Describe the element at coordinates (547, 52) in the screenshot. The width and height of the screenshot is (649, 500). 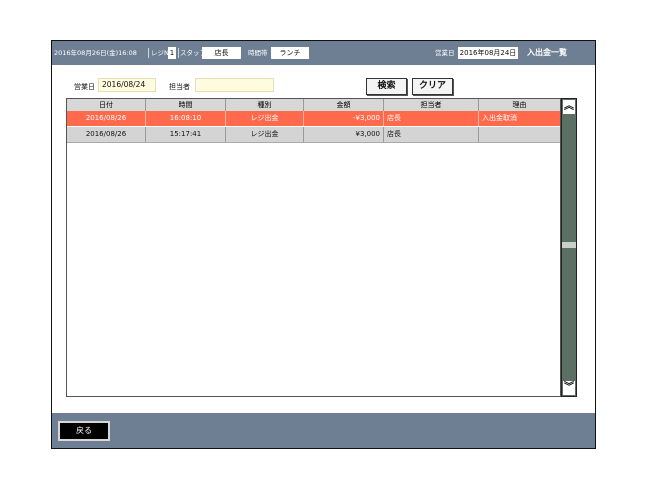
I see `page-title: 入出金一覧` at that location.